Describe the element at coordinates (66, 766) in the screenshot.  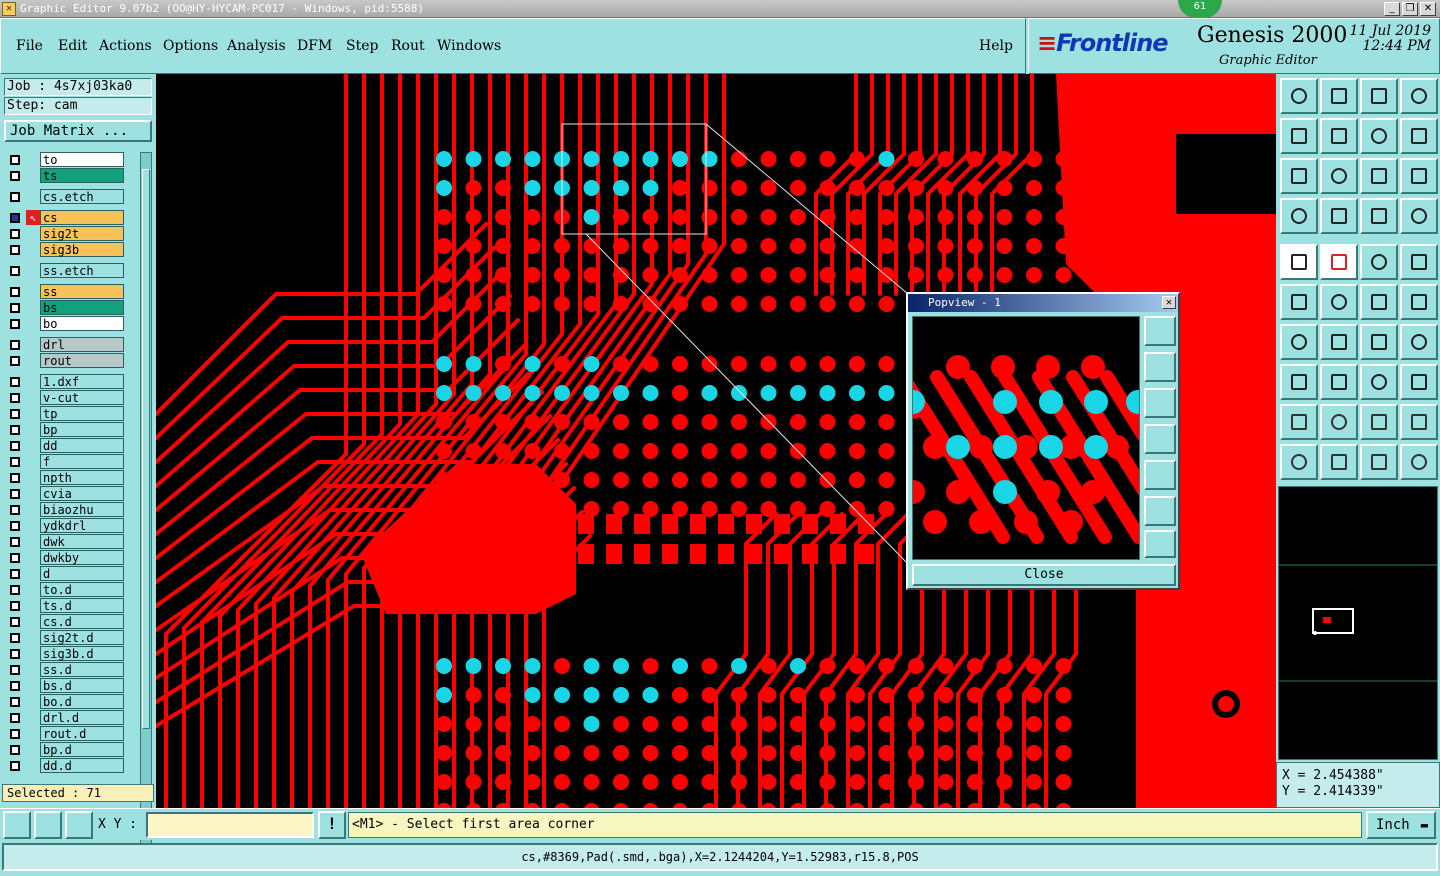
I see `layer-row-dd.d: dd.d` at that location.